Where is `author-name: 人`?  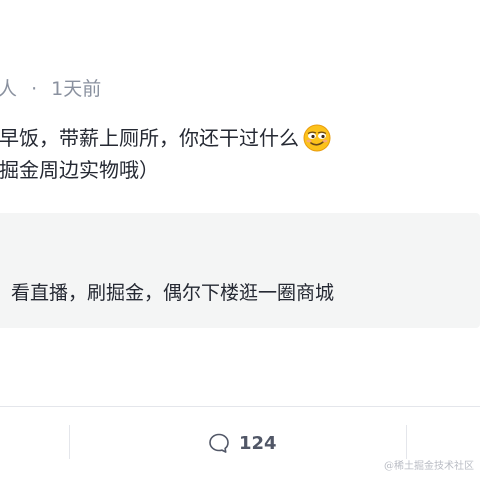 author-name: 人 is located at coordinates (8, 89).